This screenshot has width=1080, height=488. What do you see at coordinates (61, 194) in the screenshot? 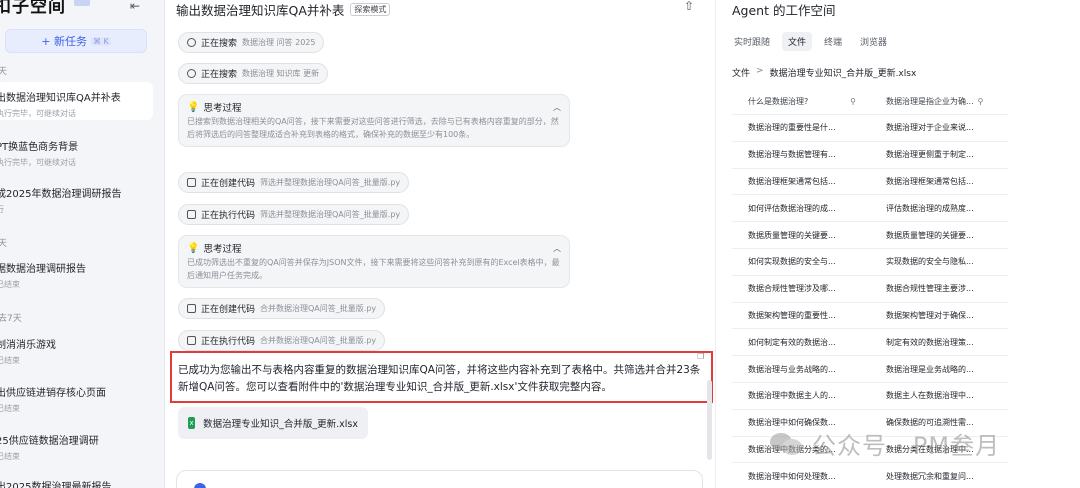
I see `task-title: 成2025年数据治理调研报告` at bounding box center [61, 194].